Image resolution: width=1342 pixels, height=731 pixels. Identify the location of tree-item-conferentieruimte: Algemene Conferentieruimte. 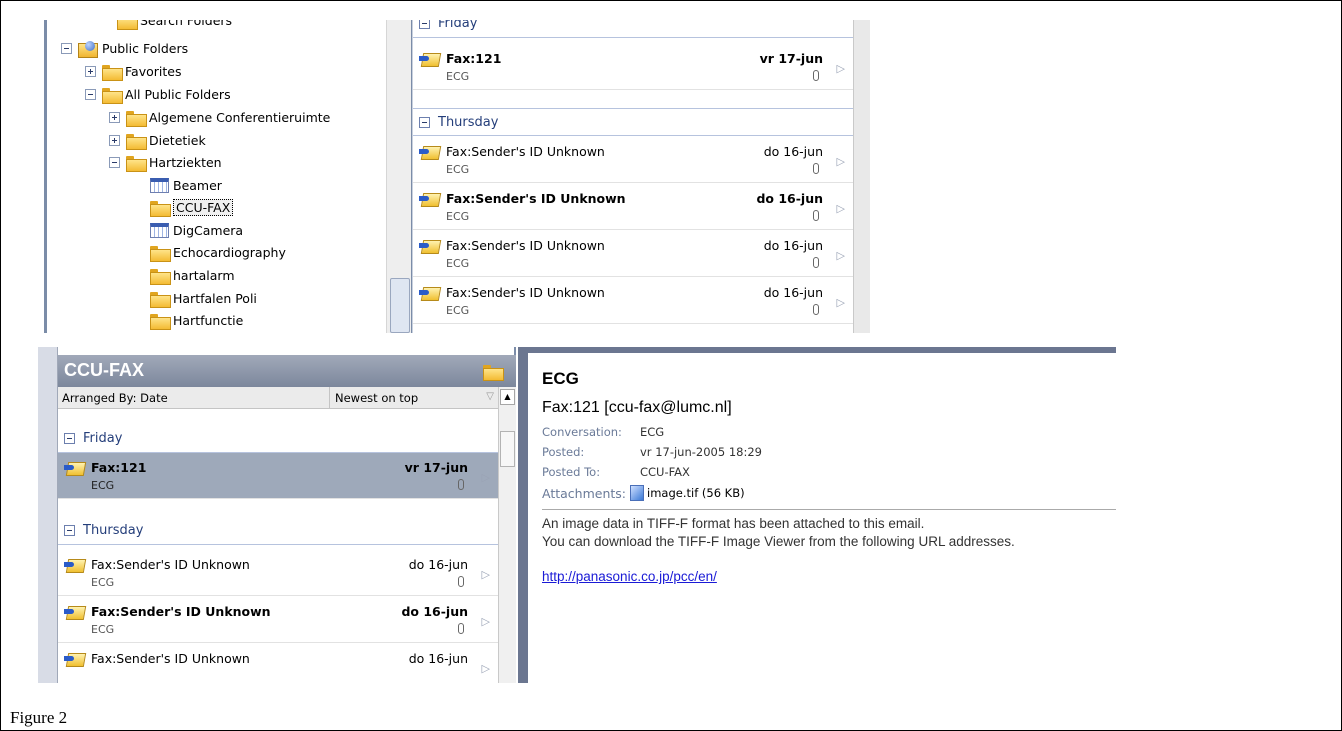
(219, 117).